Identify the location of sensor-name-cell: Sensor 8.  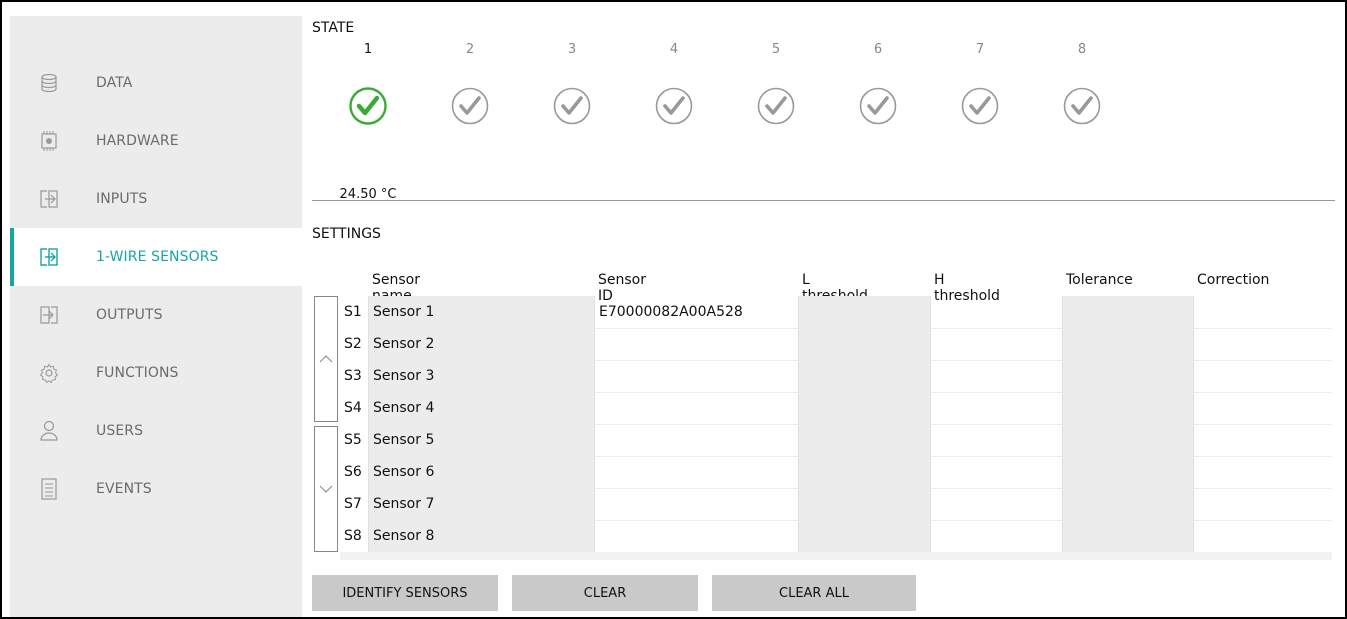
(481, 536).